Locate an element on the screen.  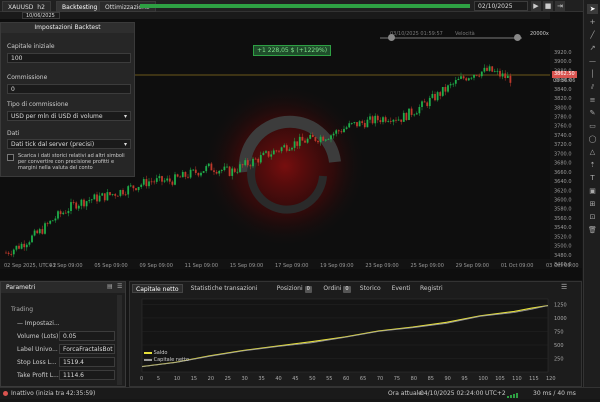
trash-icon: 🗑 is located at coordinates (592, 230).